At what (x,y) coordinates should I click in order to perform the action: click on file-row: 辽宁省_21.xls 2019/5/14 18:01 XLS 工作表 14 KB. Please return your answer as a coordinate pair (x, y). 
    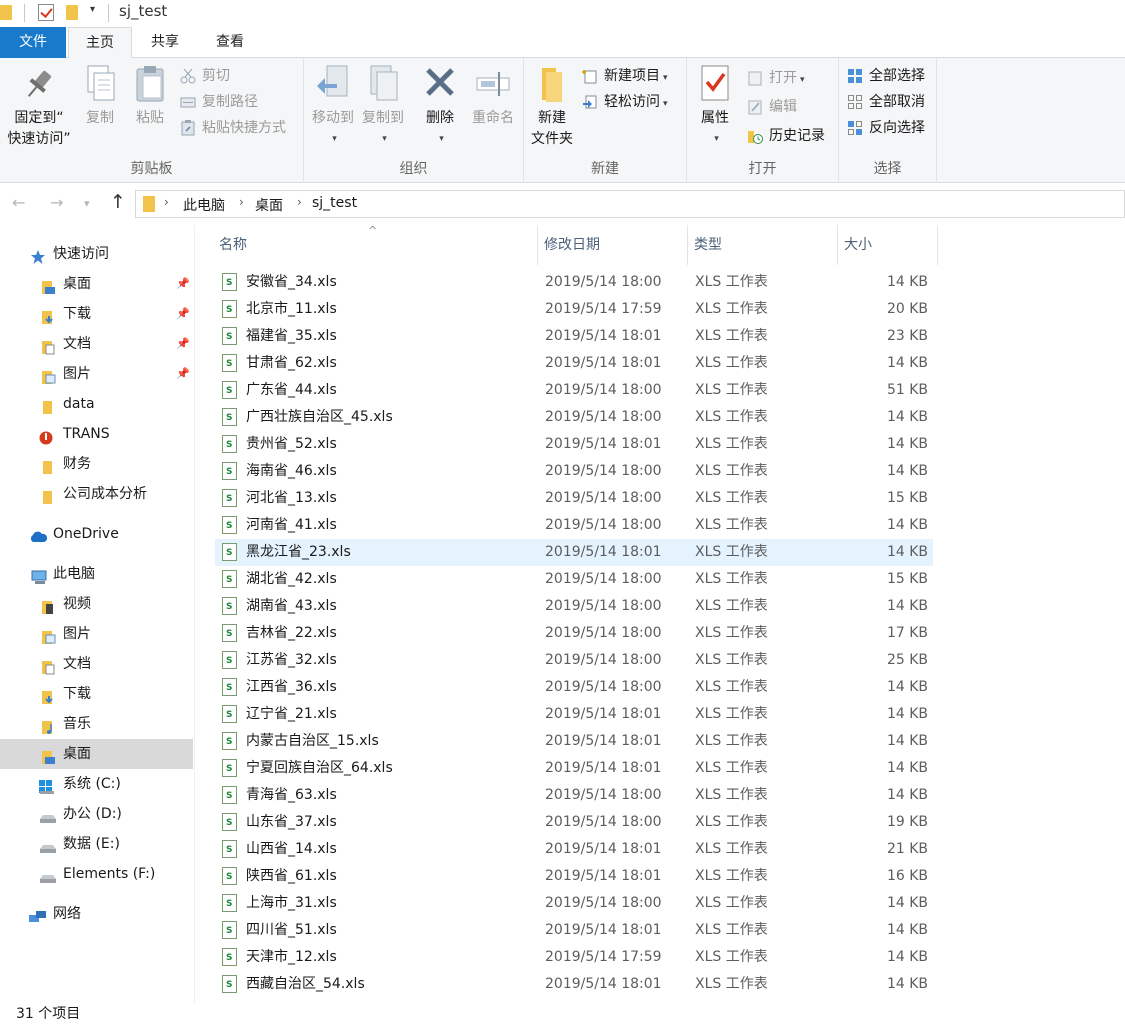
    Looking at the image, I should click on (574, 715).